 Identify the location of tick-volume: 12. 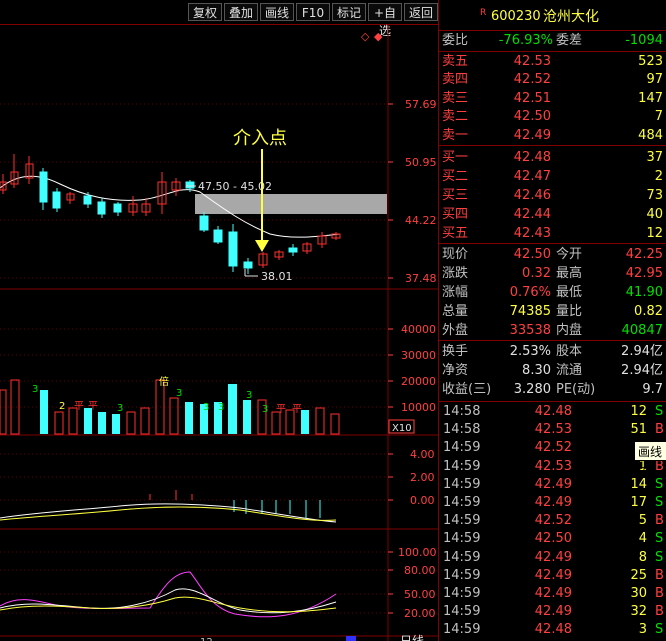
(638, 411).